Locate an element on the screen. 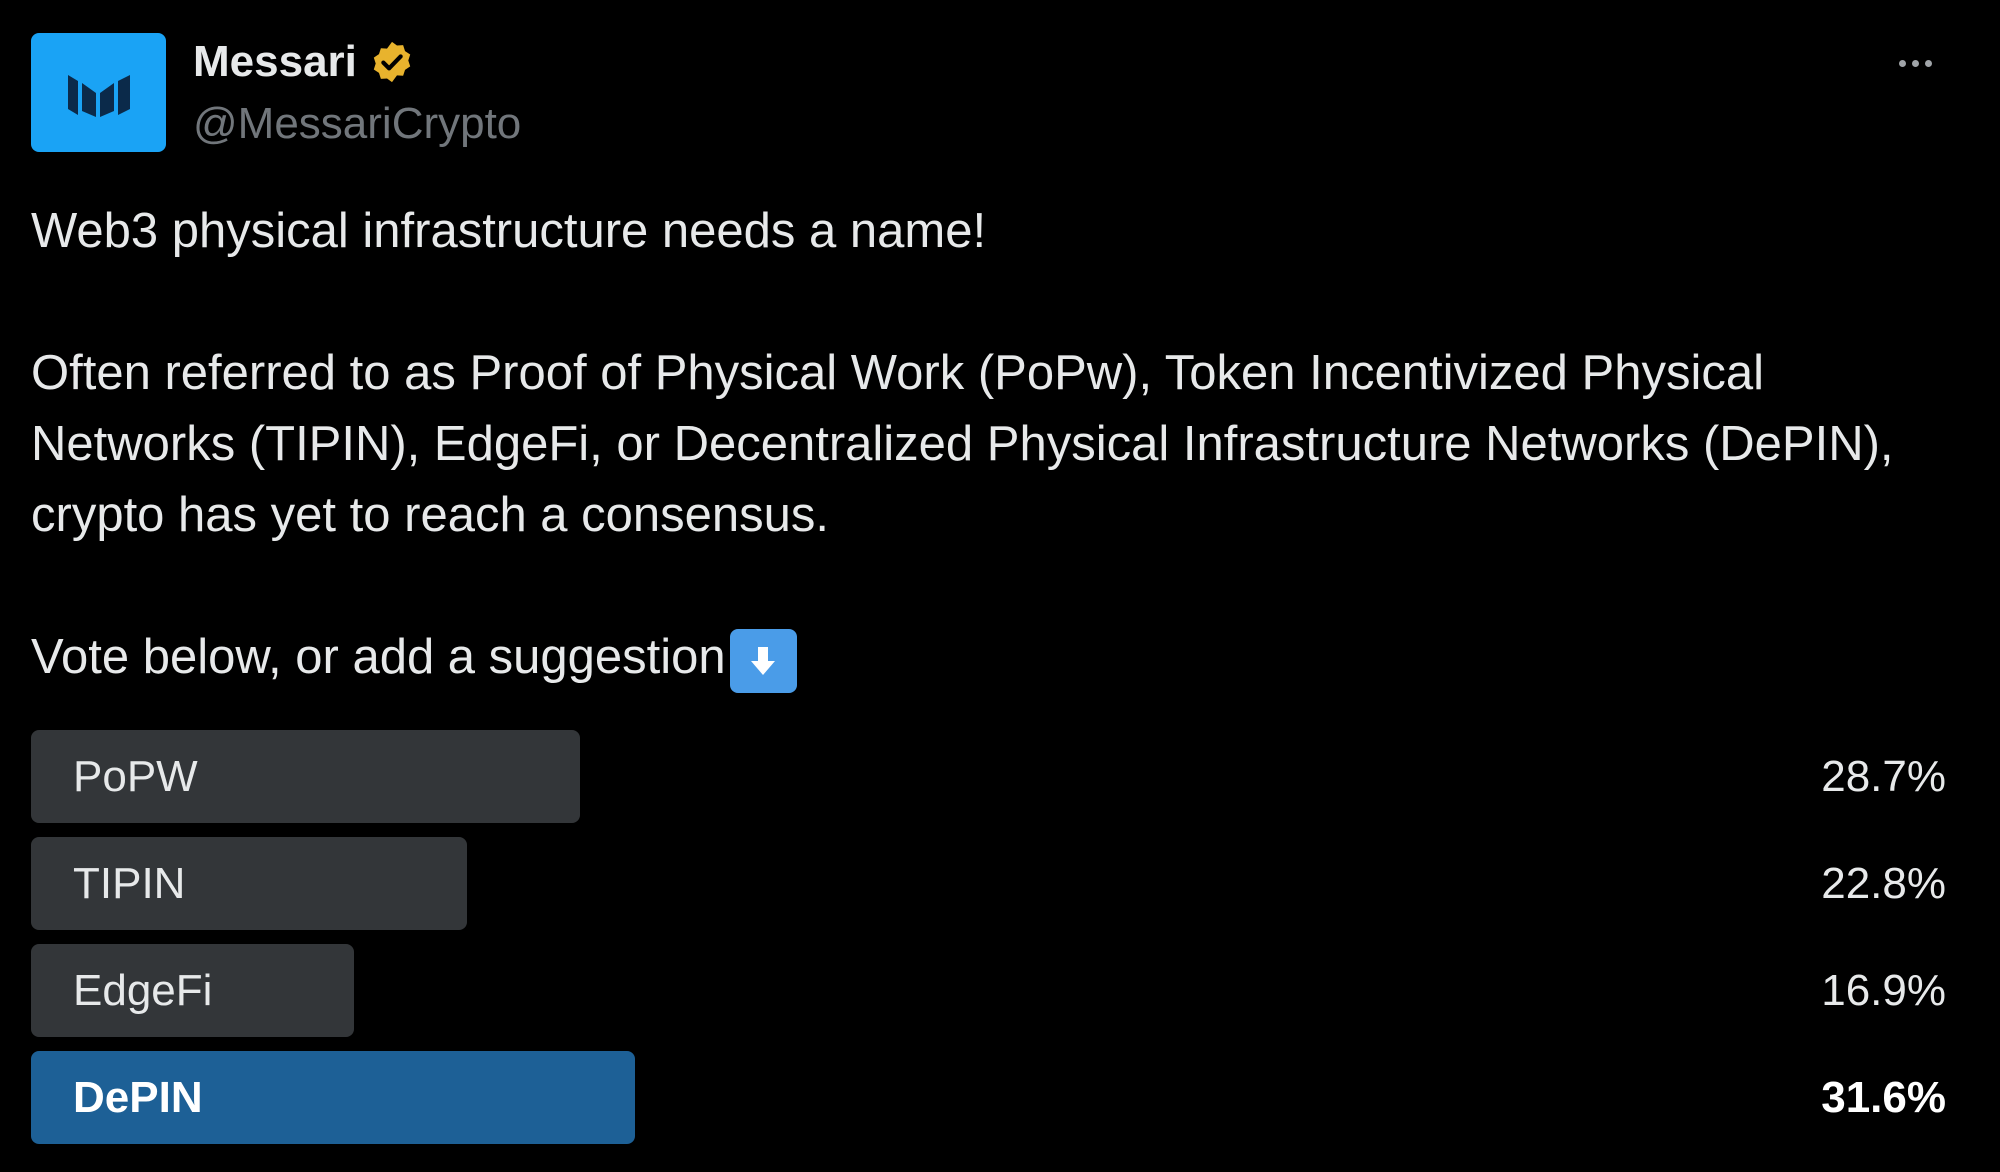 This screenshot has width=2000, height=1172. author-name: Messari is located at coordinates (275, 62).